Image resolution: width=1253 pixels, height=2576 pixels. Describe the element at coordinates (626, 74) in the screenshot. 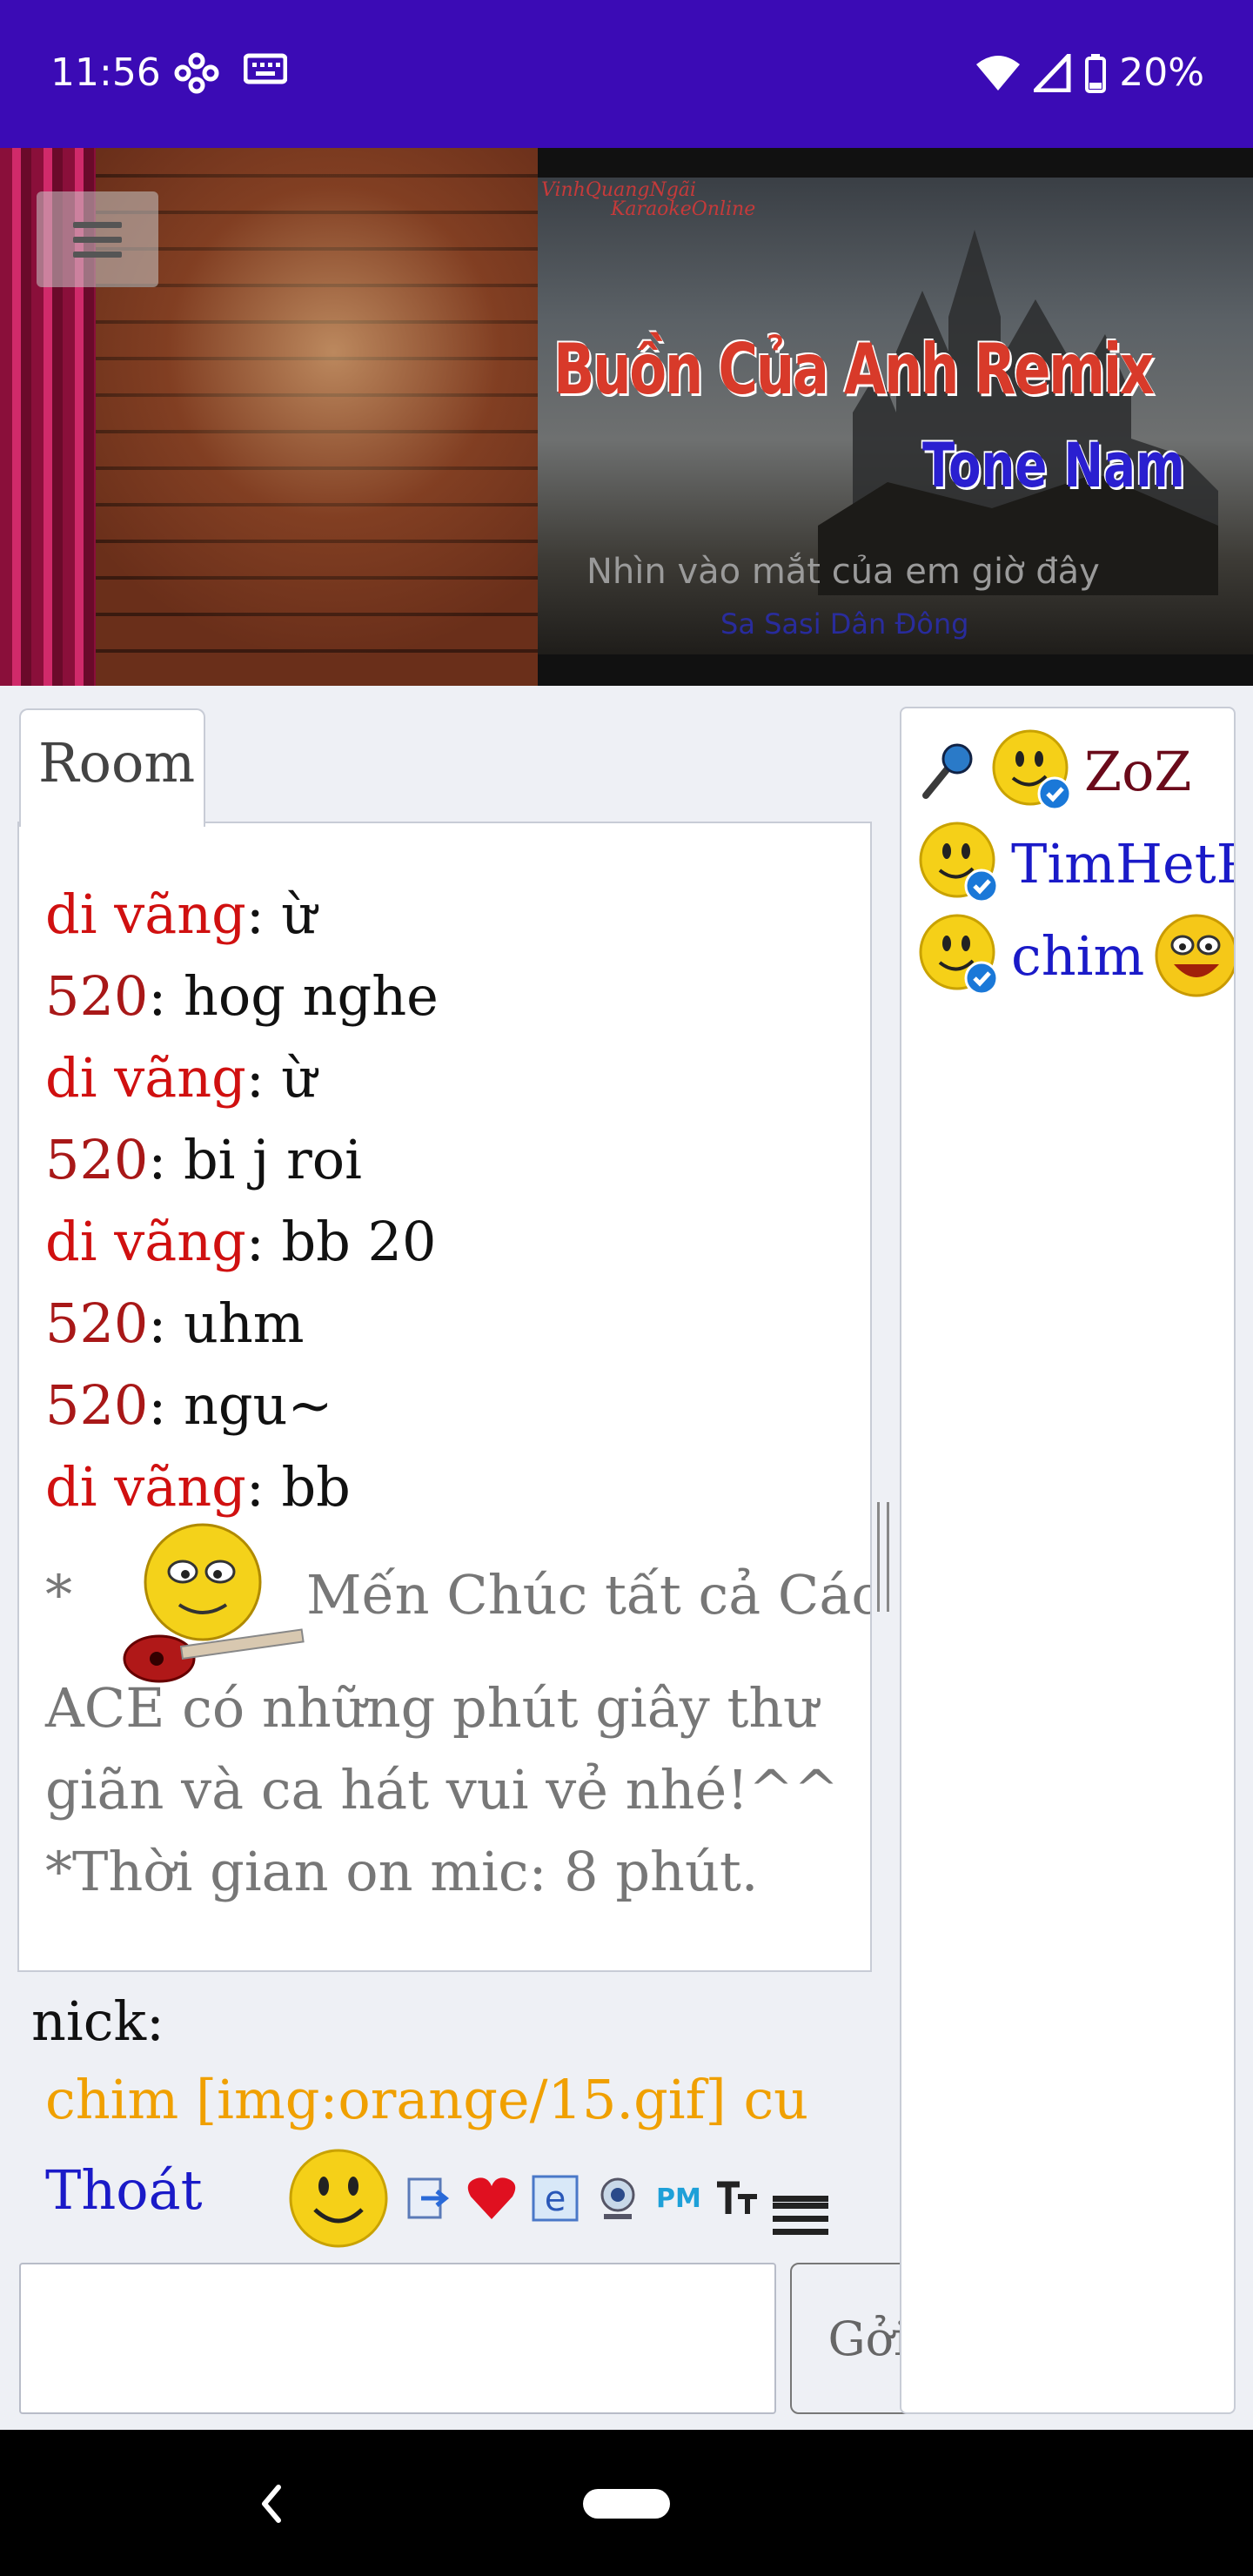

I see `status-bar: 11:56 20%` at that location.